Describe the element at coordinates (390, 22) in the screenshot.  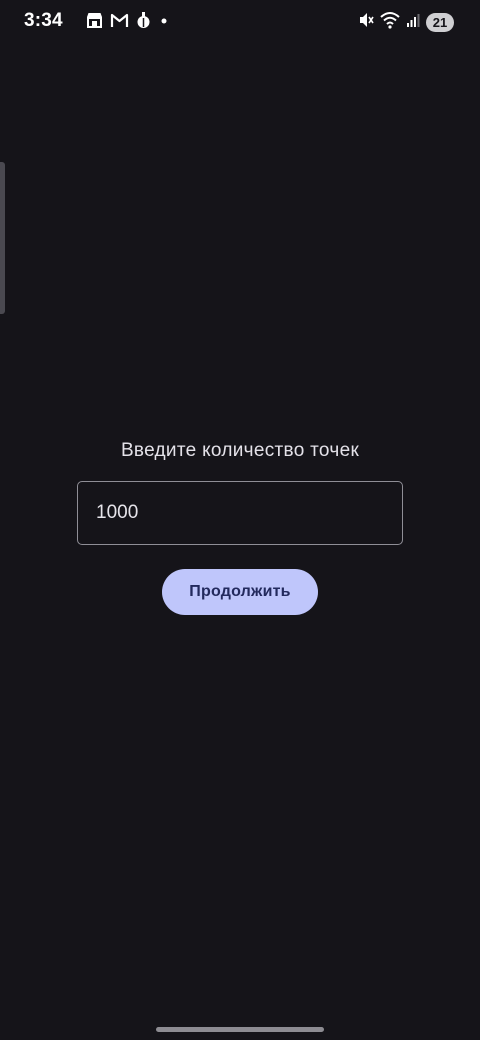
I see `wifi-icon` at that location.